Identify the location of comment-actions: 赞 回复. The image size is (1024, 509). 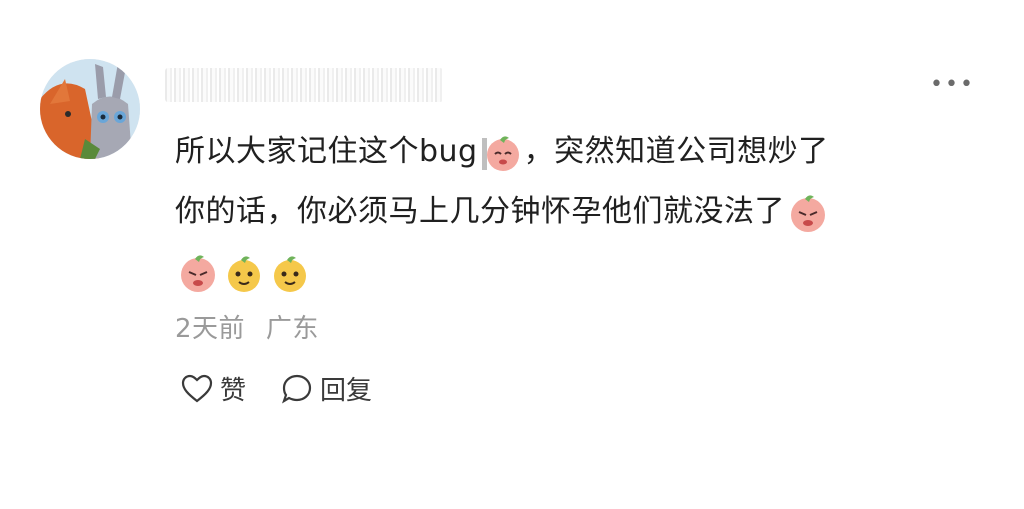
(293, 388).